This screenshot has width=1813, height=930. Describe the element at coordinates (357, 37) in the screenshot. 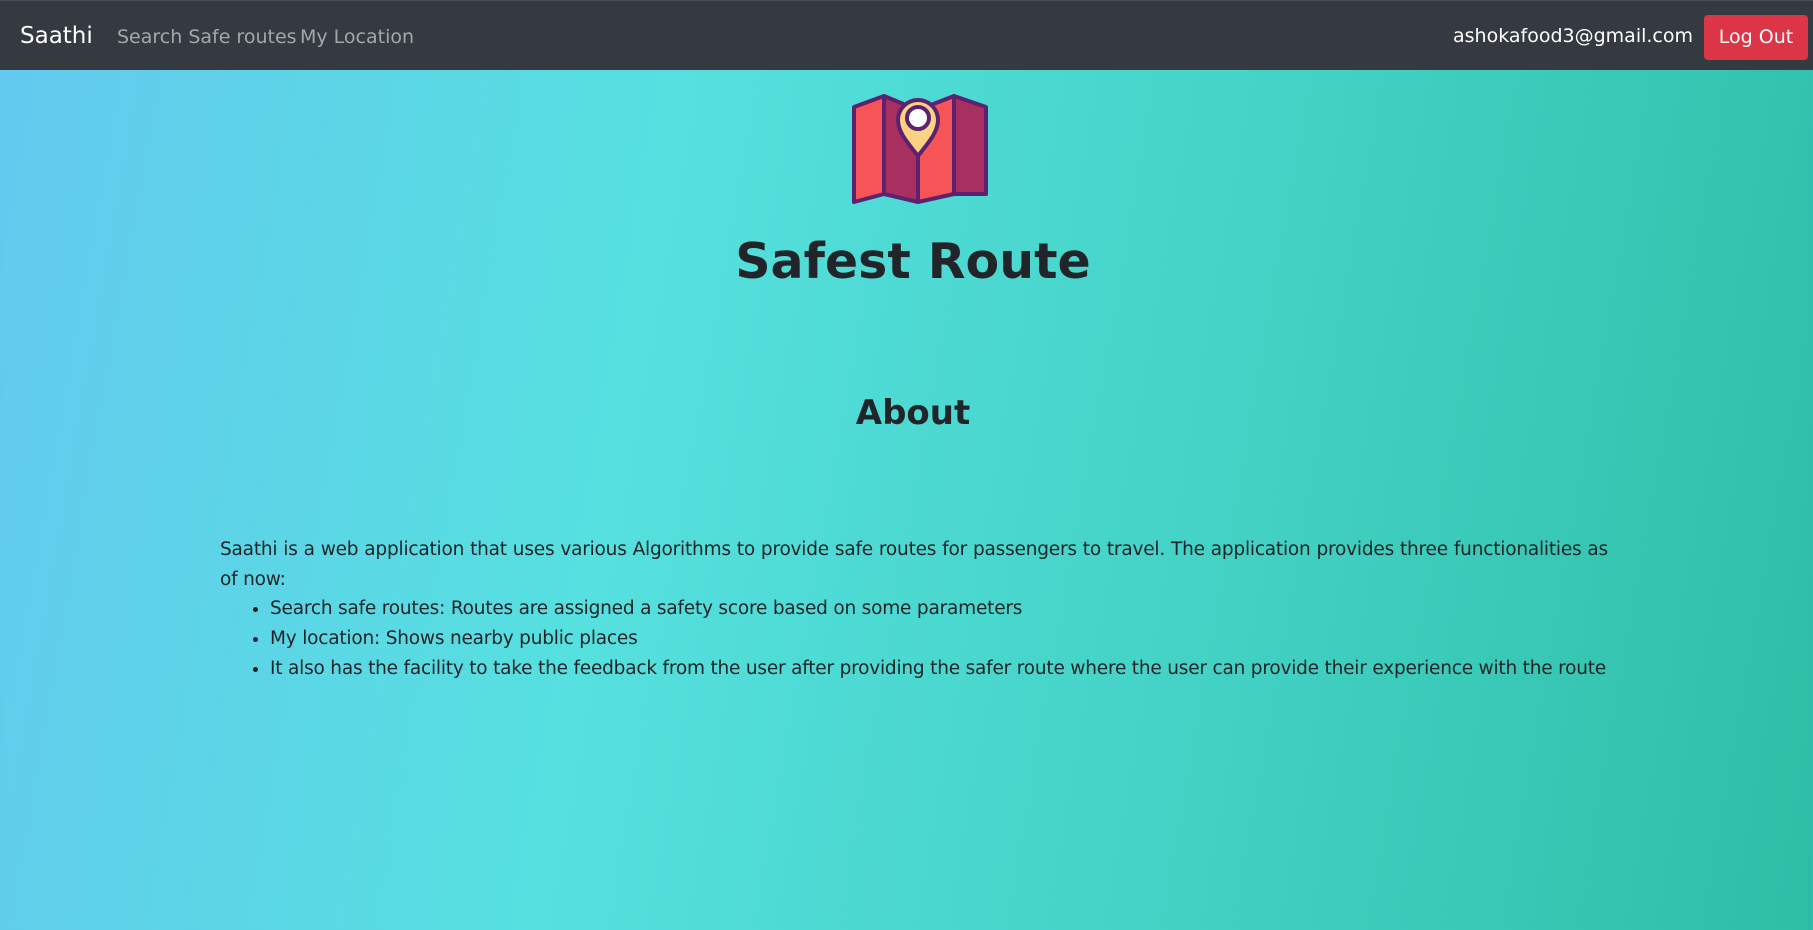

I see `nav-link-my-location: My Location` at that location.